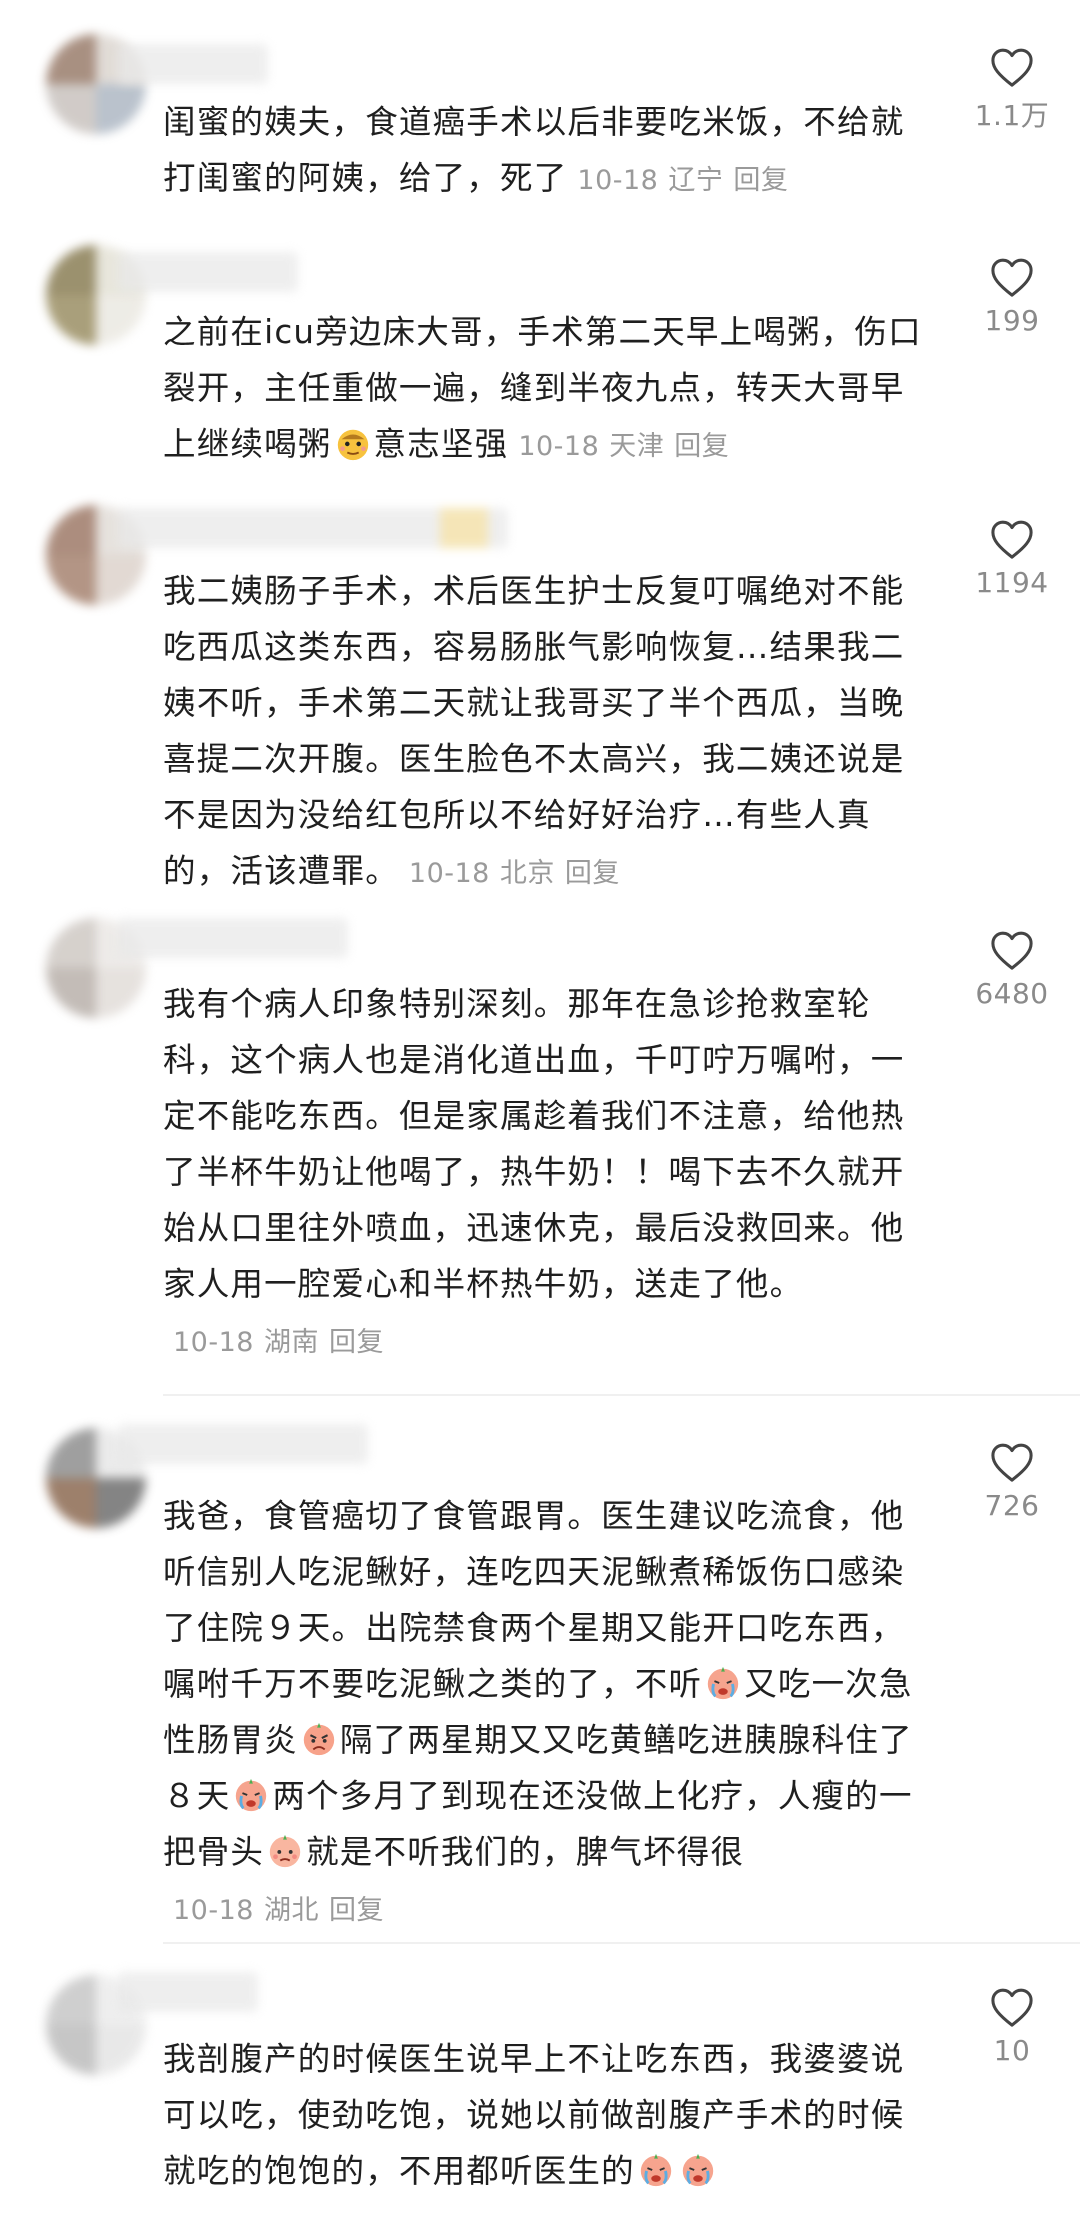 This screenshot has width=1080, height=2218. I want to click on like-button: 6480, so click(1012, 969).